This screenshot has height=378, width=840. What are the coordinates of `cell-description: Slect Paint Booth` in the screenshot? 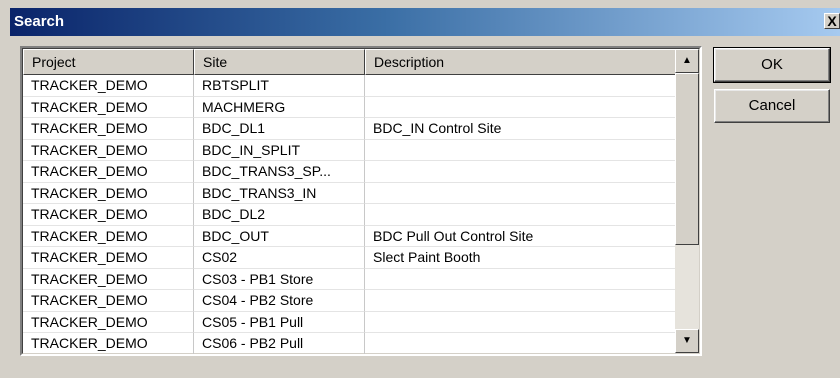 It's located at (520, 258).